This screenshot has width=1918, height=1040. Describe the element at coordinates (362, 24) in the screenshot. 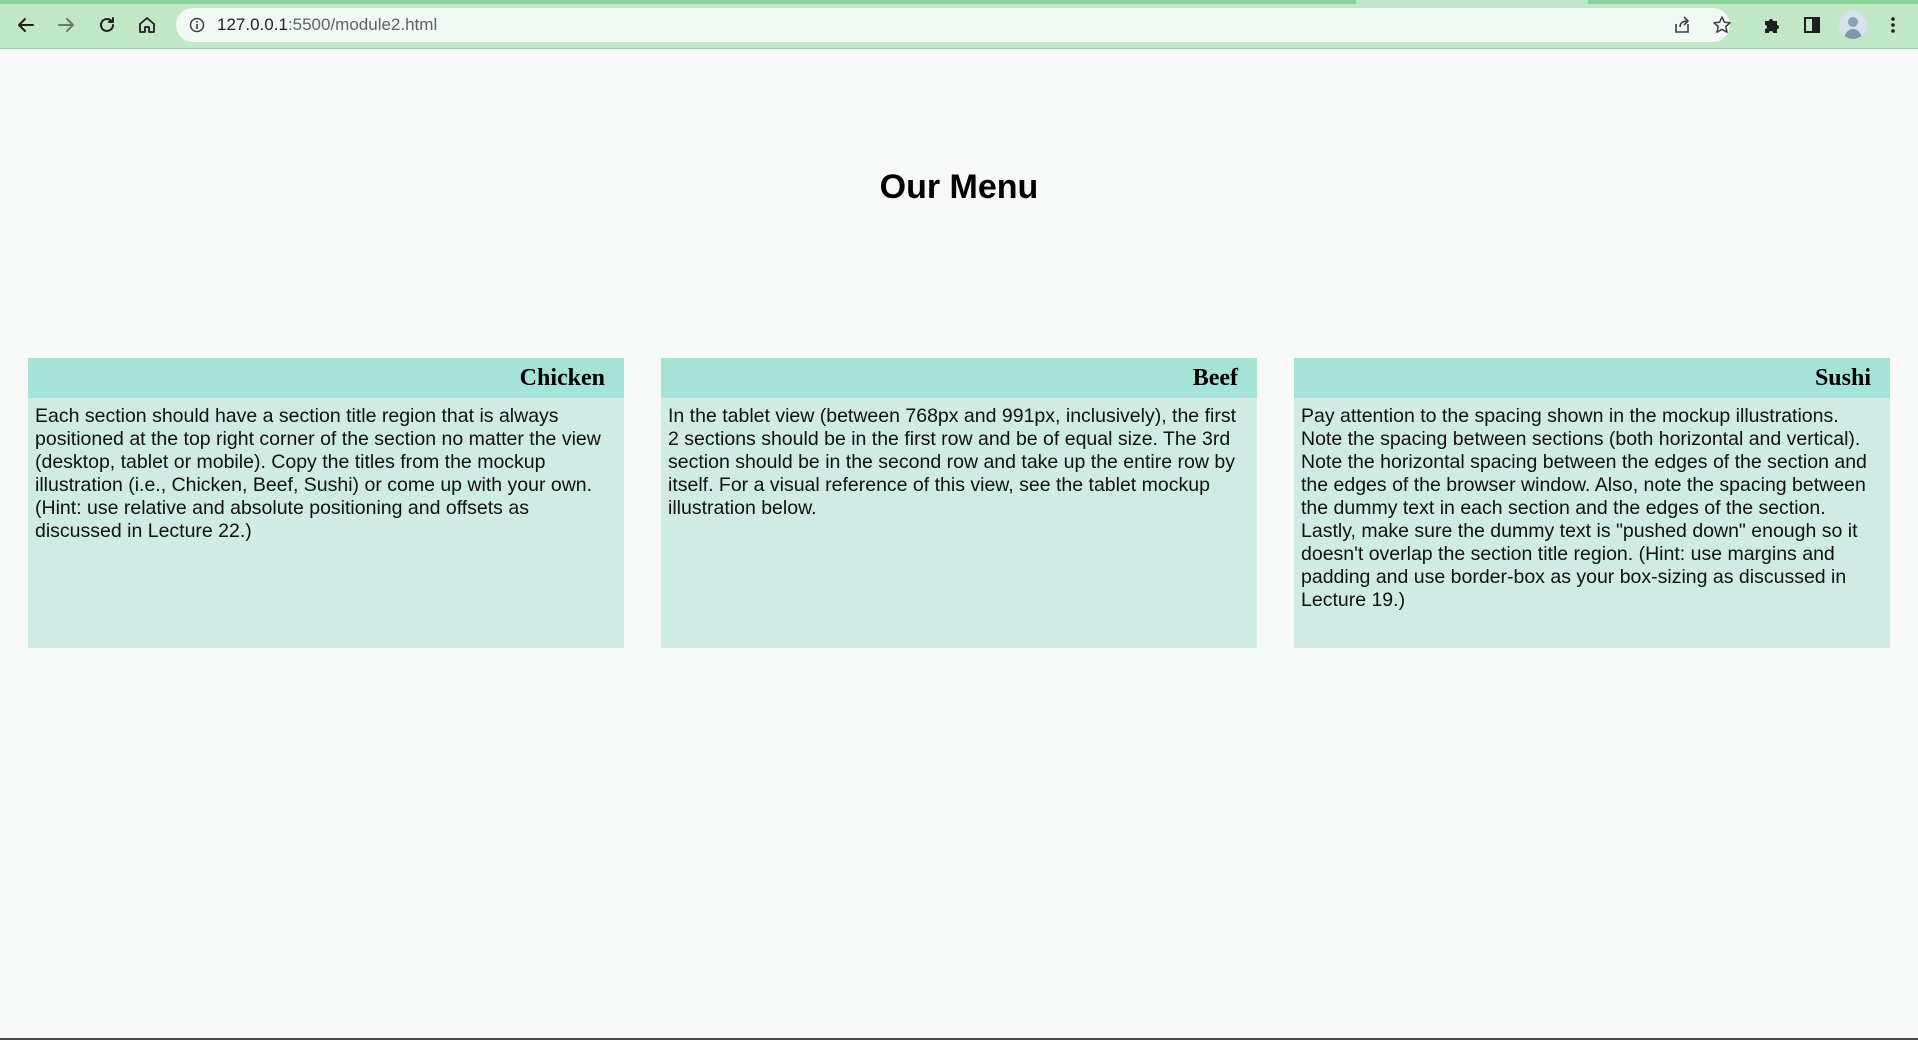

I see `url-path: :5500/module2.html` at that location.